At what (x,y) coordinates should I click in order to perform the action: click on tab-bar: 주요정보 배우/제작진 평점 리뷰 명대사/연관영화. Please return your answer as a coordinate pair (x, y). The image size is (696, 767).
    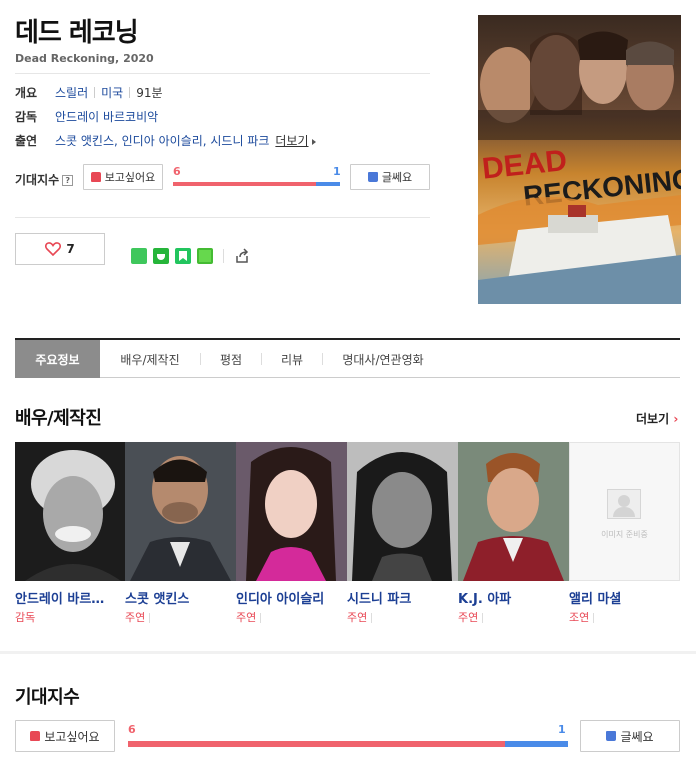
    Looking at the image, I should click on (347, 358).